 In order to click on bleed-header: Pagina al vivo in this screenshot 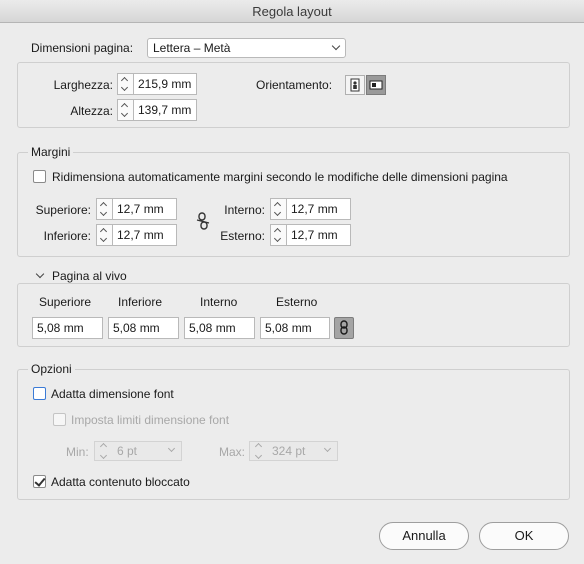, I will do `click(80, 276)`.